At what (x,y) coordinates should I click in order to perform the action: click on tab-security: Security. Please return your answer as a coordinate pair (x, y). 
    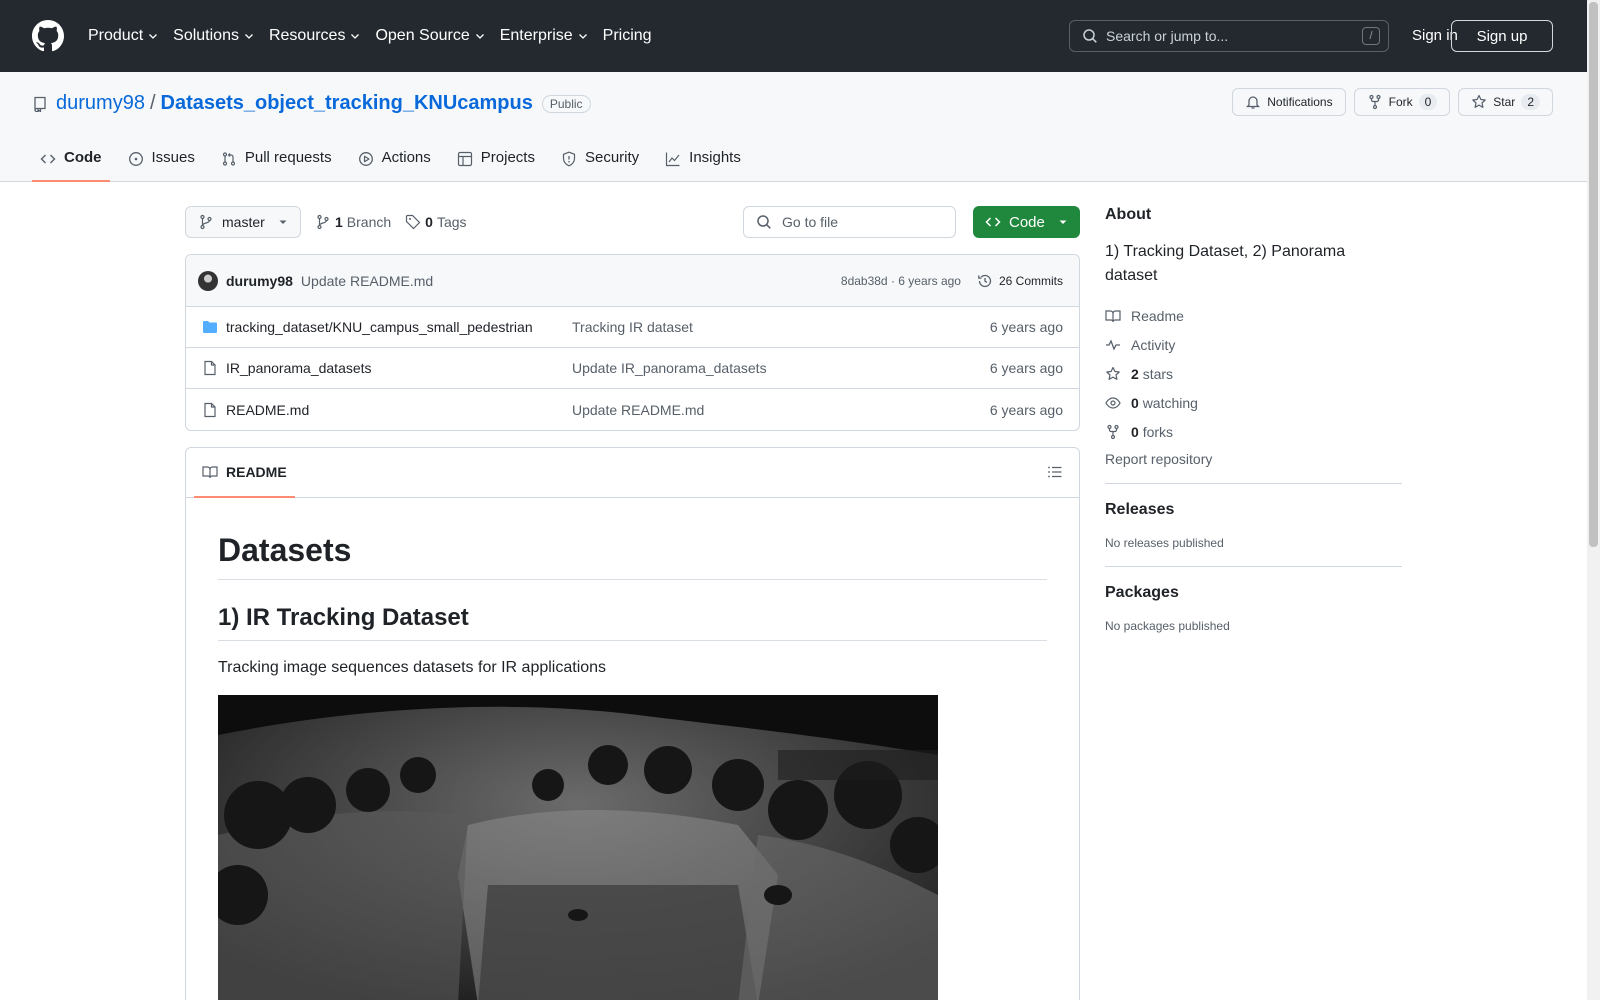
    Looking at the image, I should click on (600, 162).